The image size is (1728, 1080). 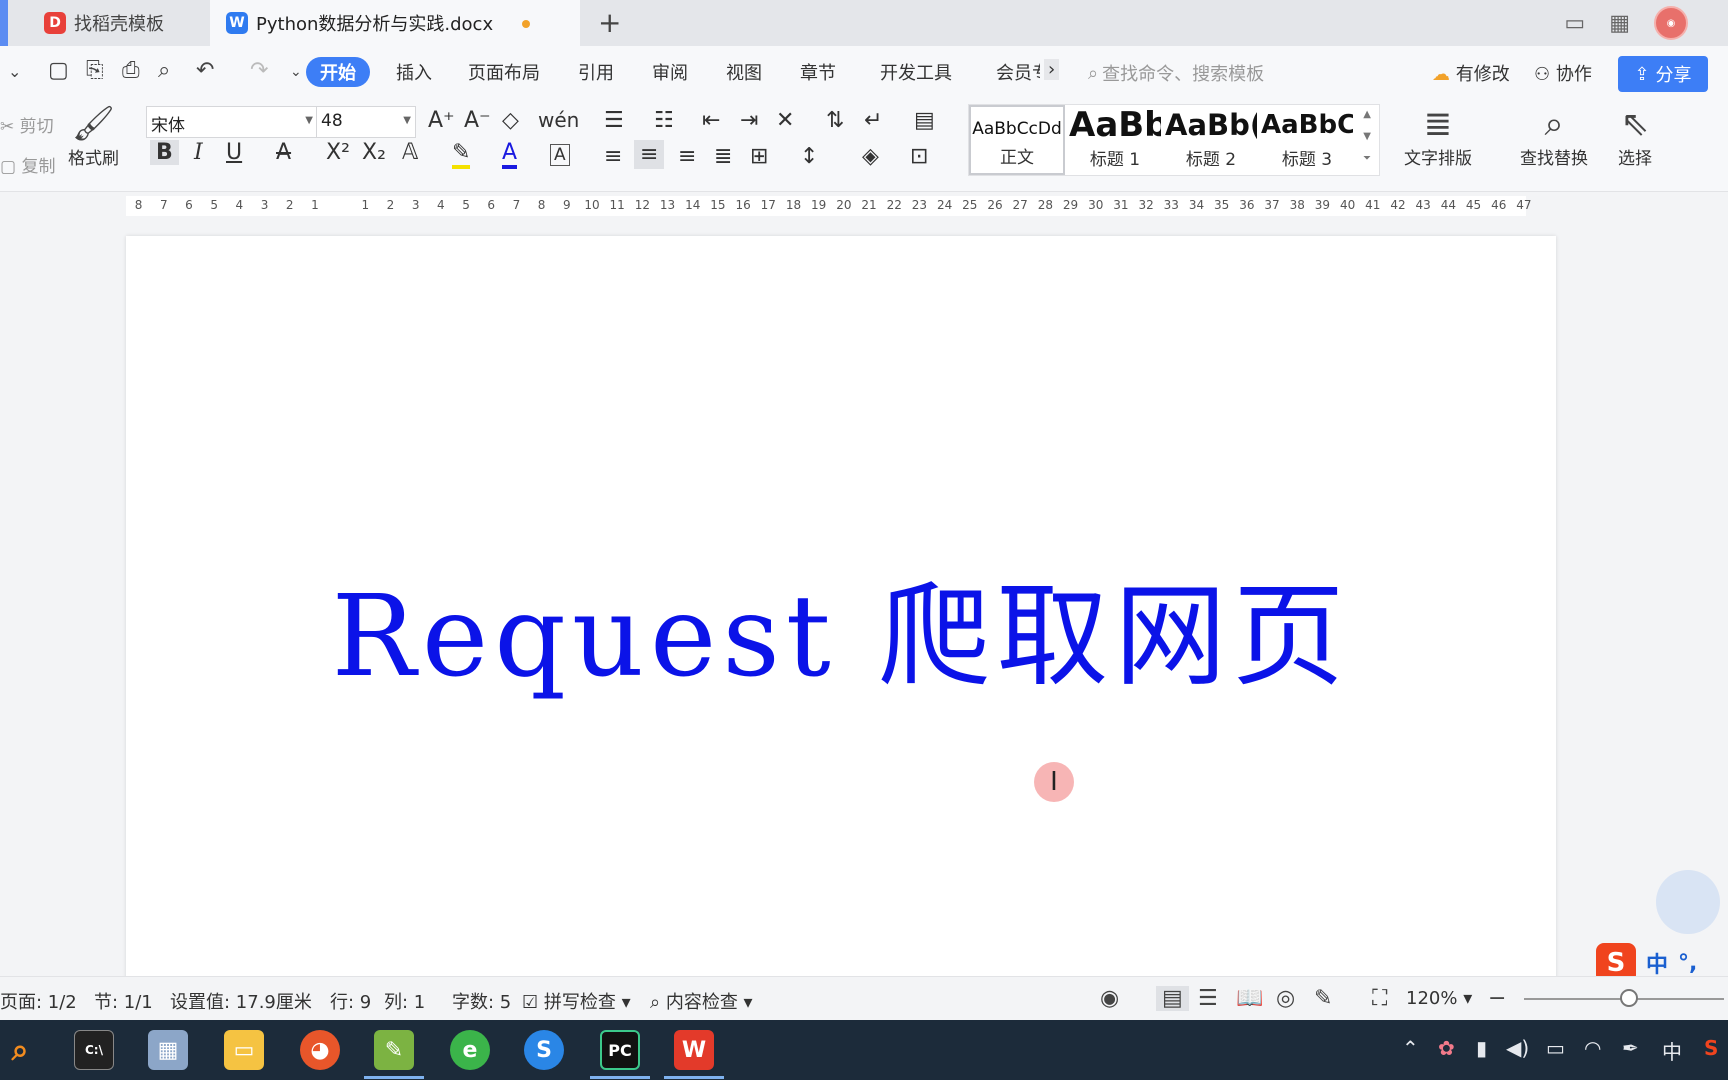 What do you see at coordinates (664, 120) in the screenshot?
I see `numbered-list-icon: ☷` at bounding box center [664, 120].